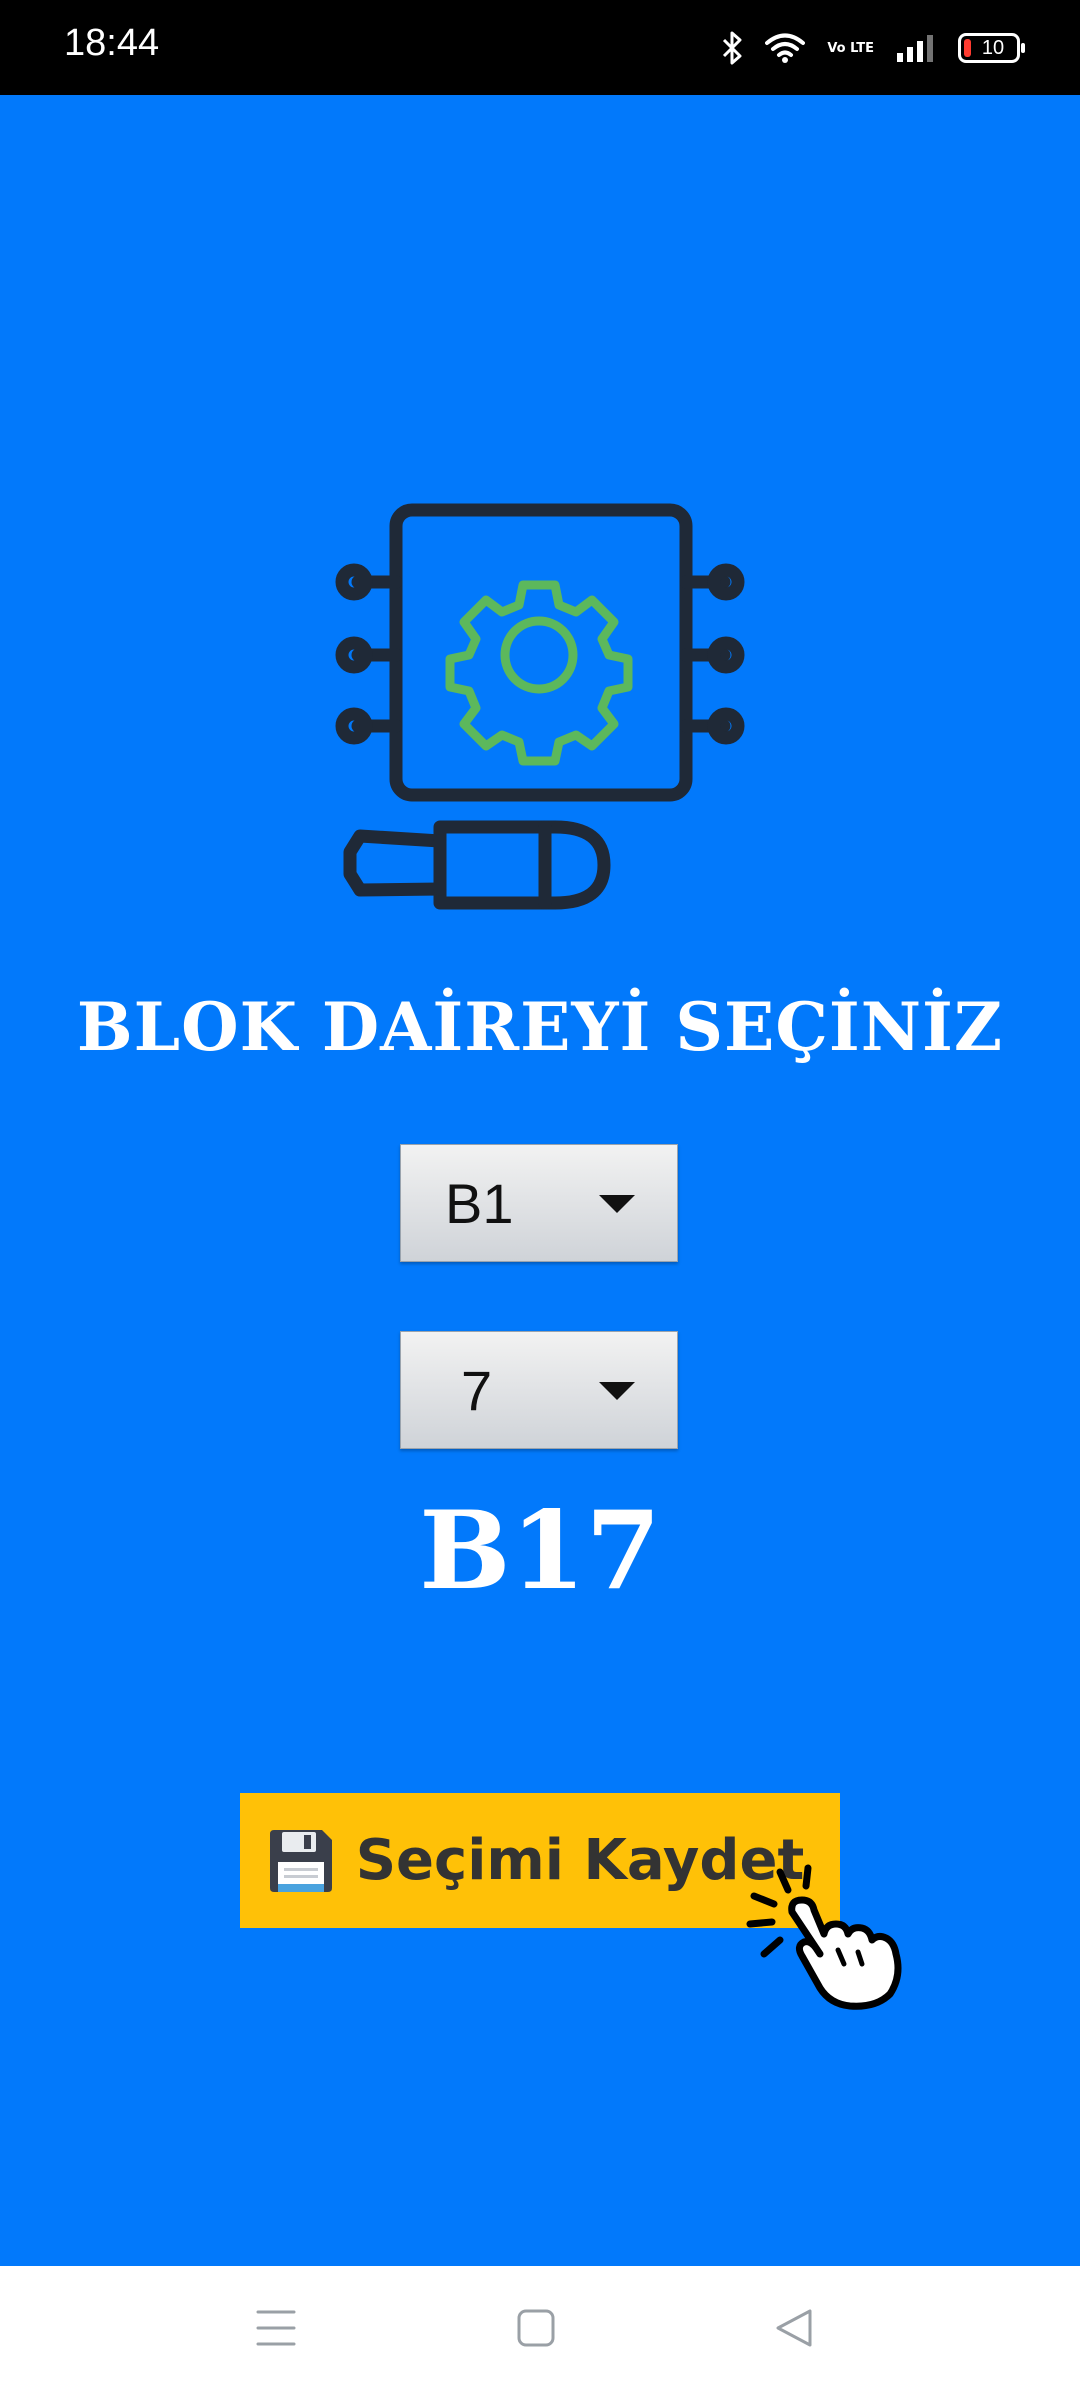  Describe the element at coordinates (539, 1203) in the screenshot. I see `block-select: B1` at that location.